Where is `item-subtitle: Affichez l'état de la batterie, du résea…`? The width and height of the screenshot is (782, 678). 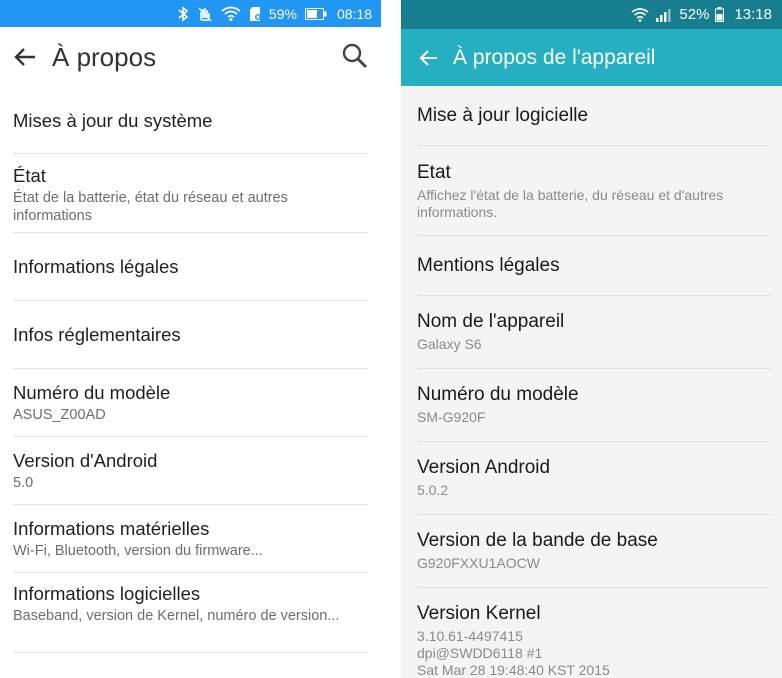 item-subtitle: Affichez l'état de la batterie, du résea… is located at coordinates (570, 203).